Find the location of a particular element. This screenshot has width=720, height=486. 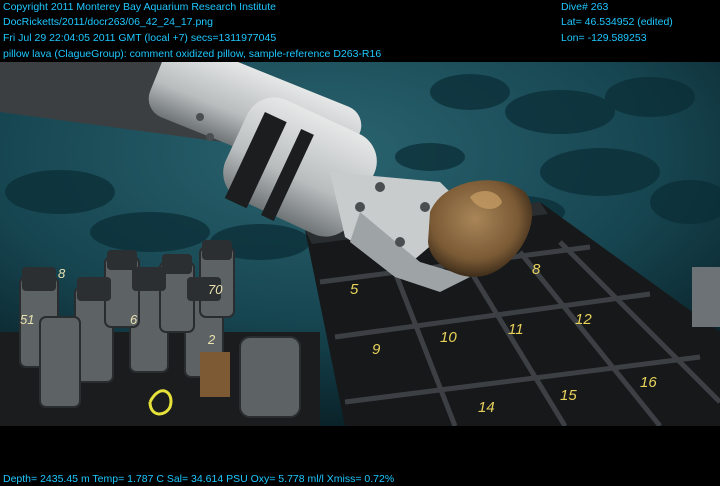

longitude-readout: Lon= -129.589253 is located at coordinates (604, 38).